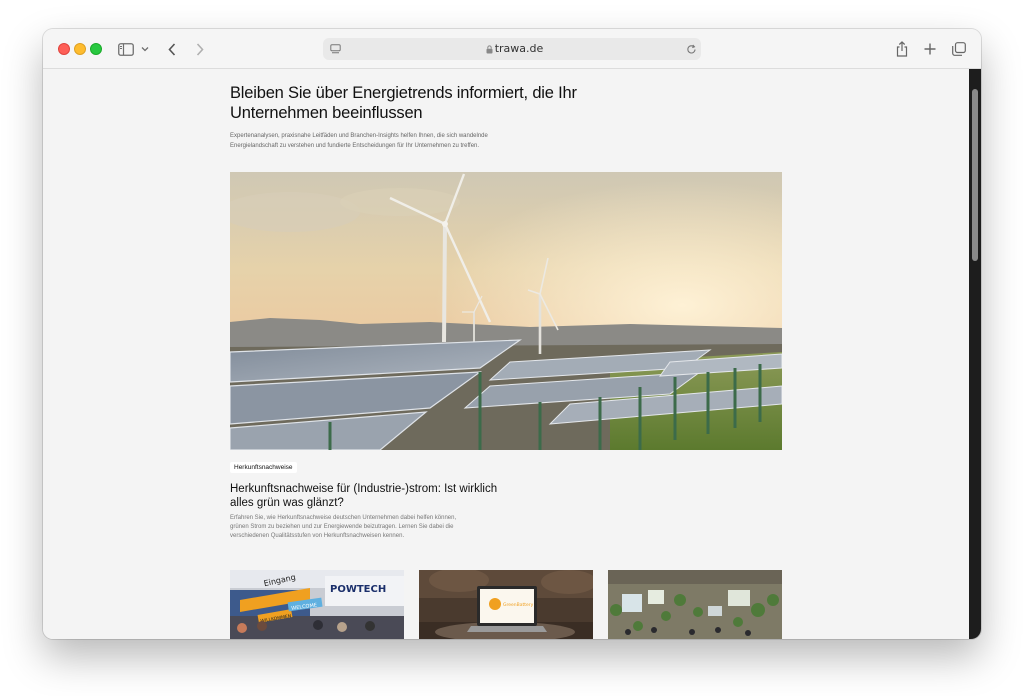  I want to click on reload-icon, so click(691, 49).